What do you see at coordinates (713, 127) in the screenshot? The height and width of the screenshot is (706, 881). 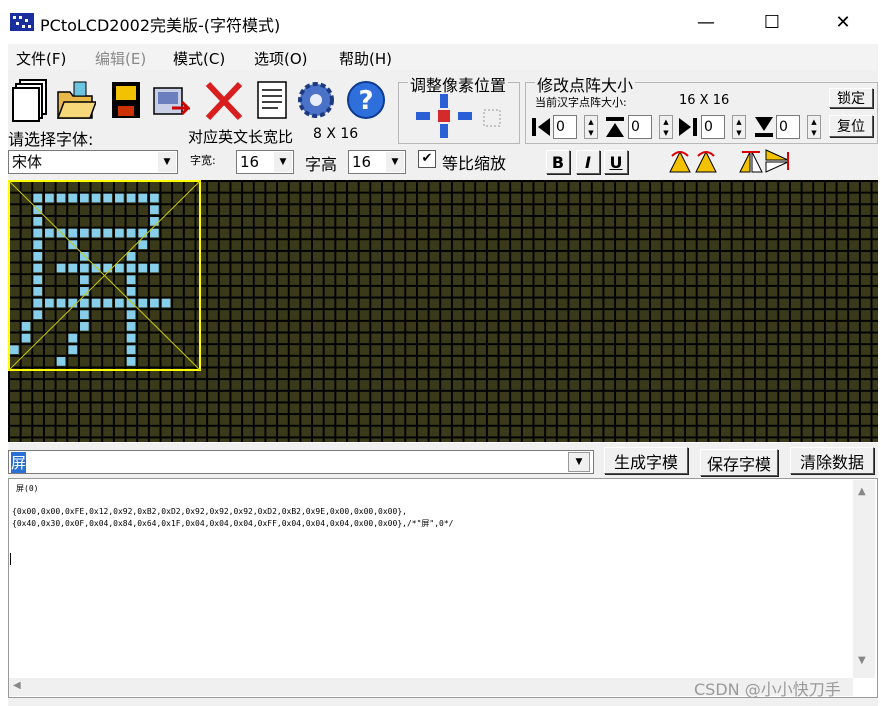 I see `spin-right-value: 0` at bounding box center [713, 127].